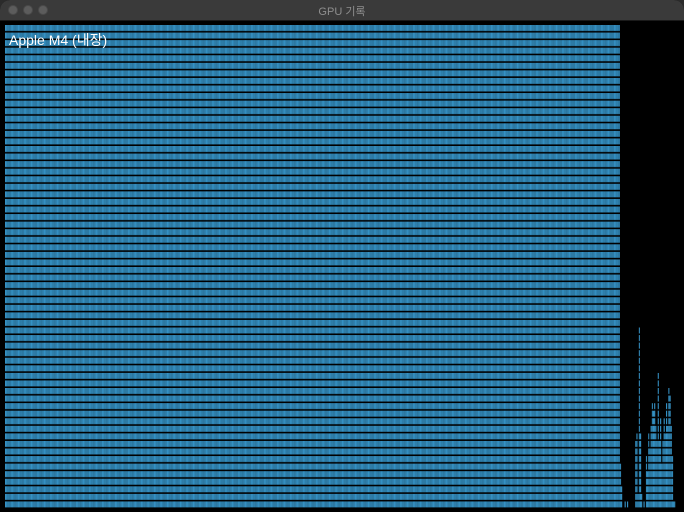 The width and height of the screenshot is (684, 512). I want to click on gpu-name-label: Apple M4 (내장), so click(58, 40).